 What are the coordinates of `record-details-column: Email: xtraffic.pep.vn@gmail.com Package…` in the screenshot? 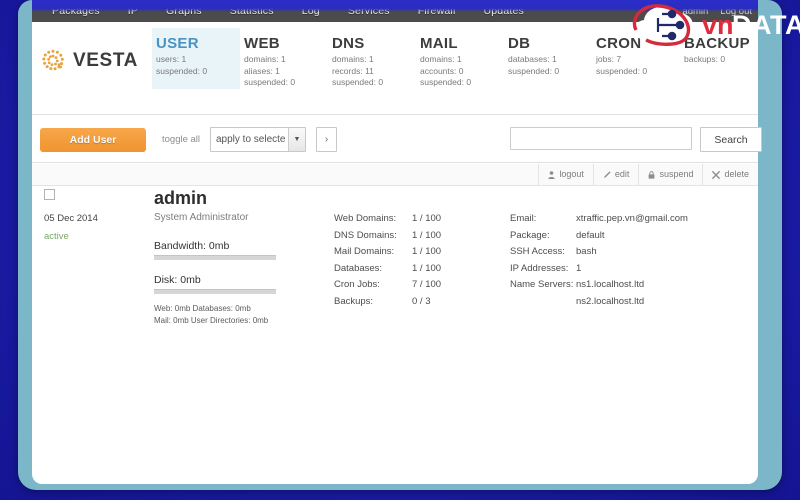 It's located at (599, 260).